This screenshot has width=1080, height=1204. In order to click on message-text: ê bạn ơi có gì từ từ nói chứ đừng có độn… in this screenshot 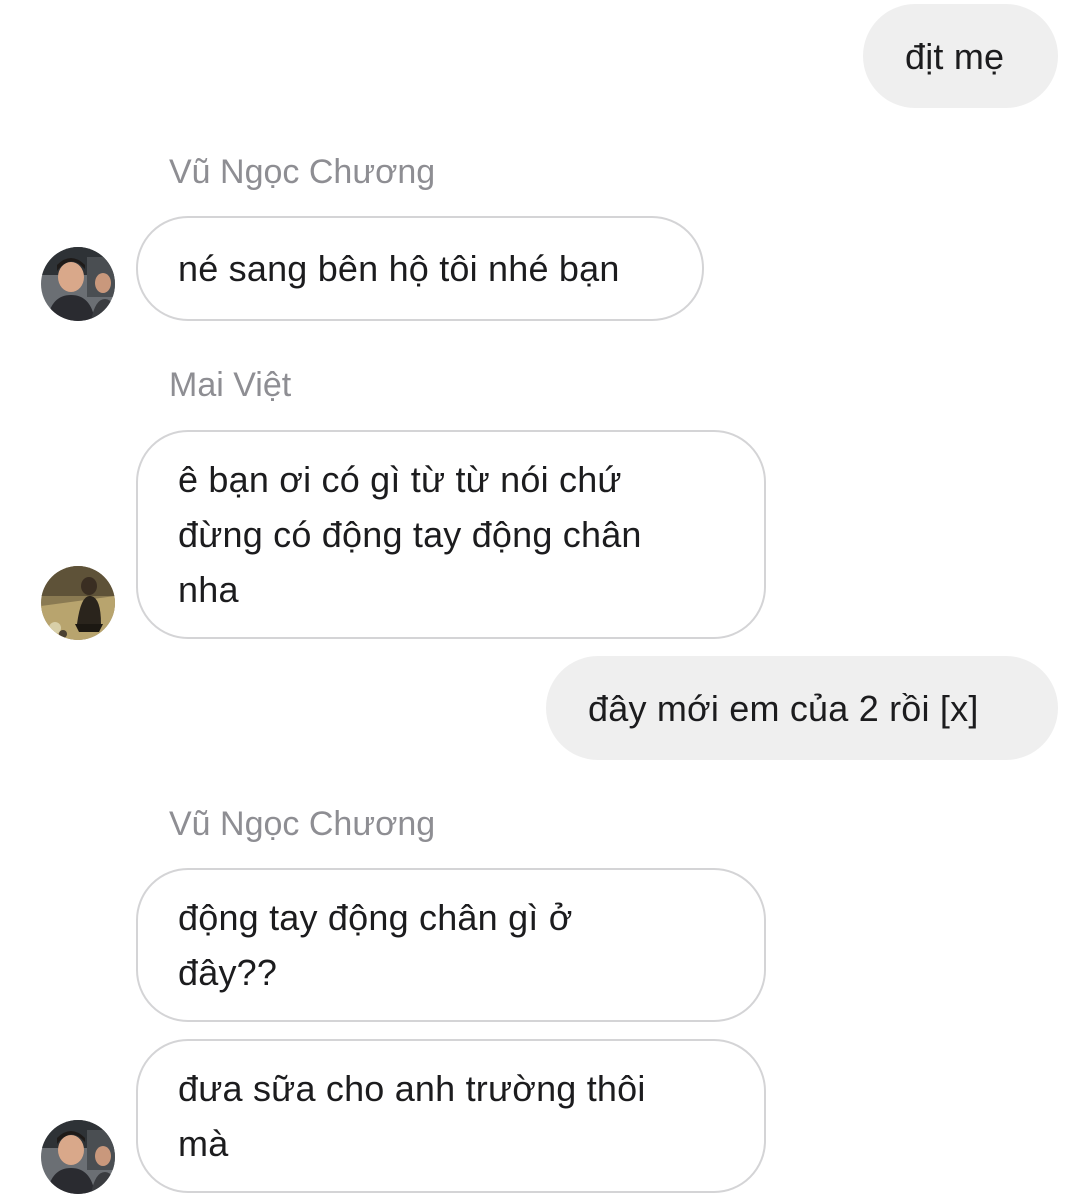, I will do `click(410, 534)`.